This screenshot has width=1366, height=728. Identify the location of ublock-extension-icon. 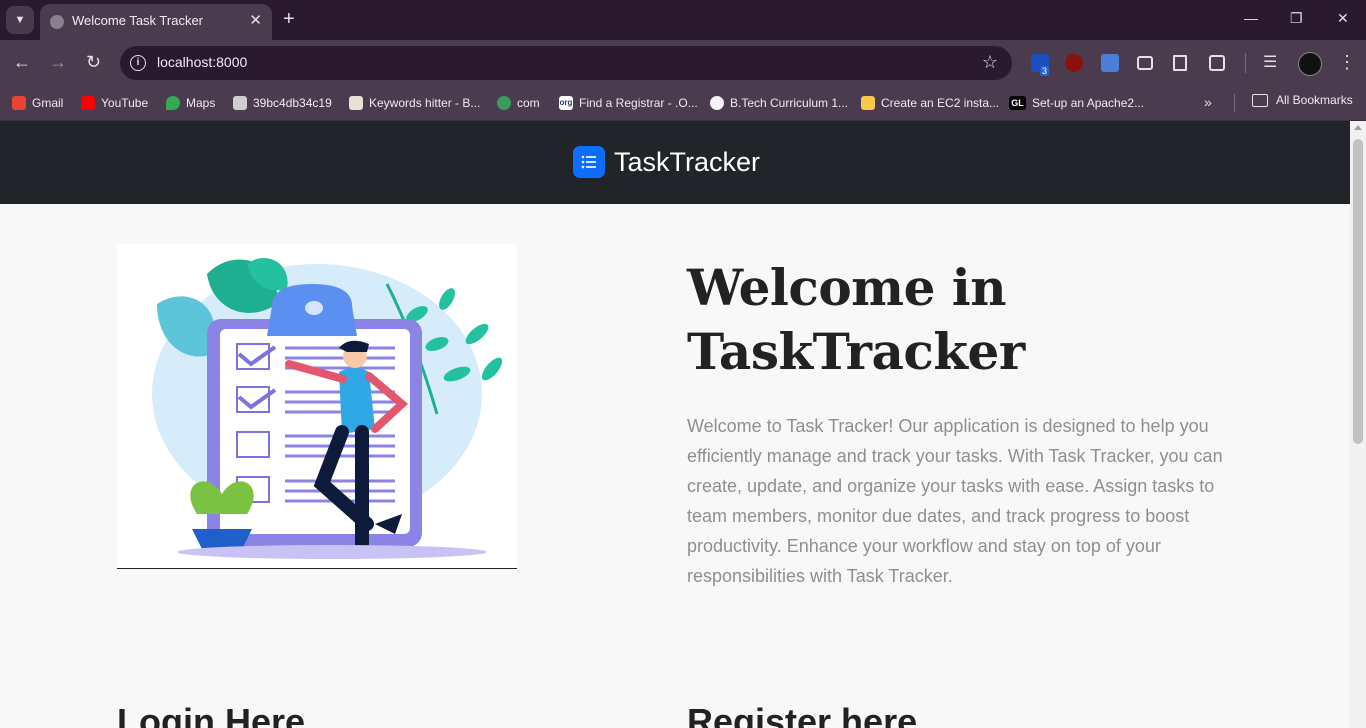
(1074, 63).